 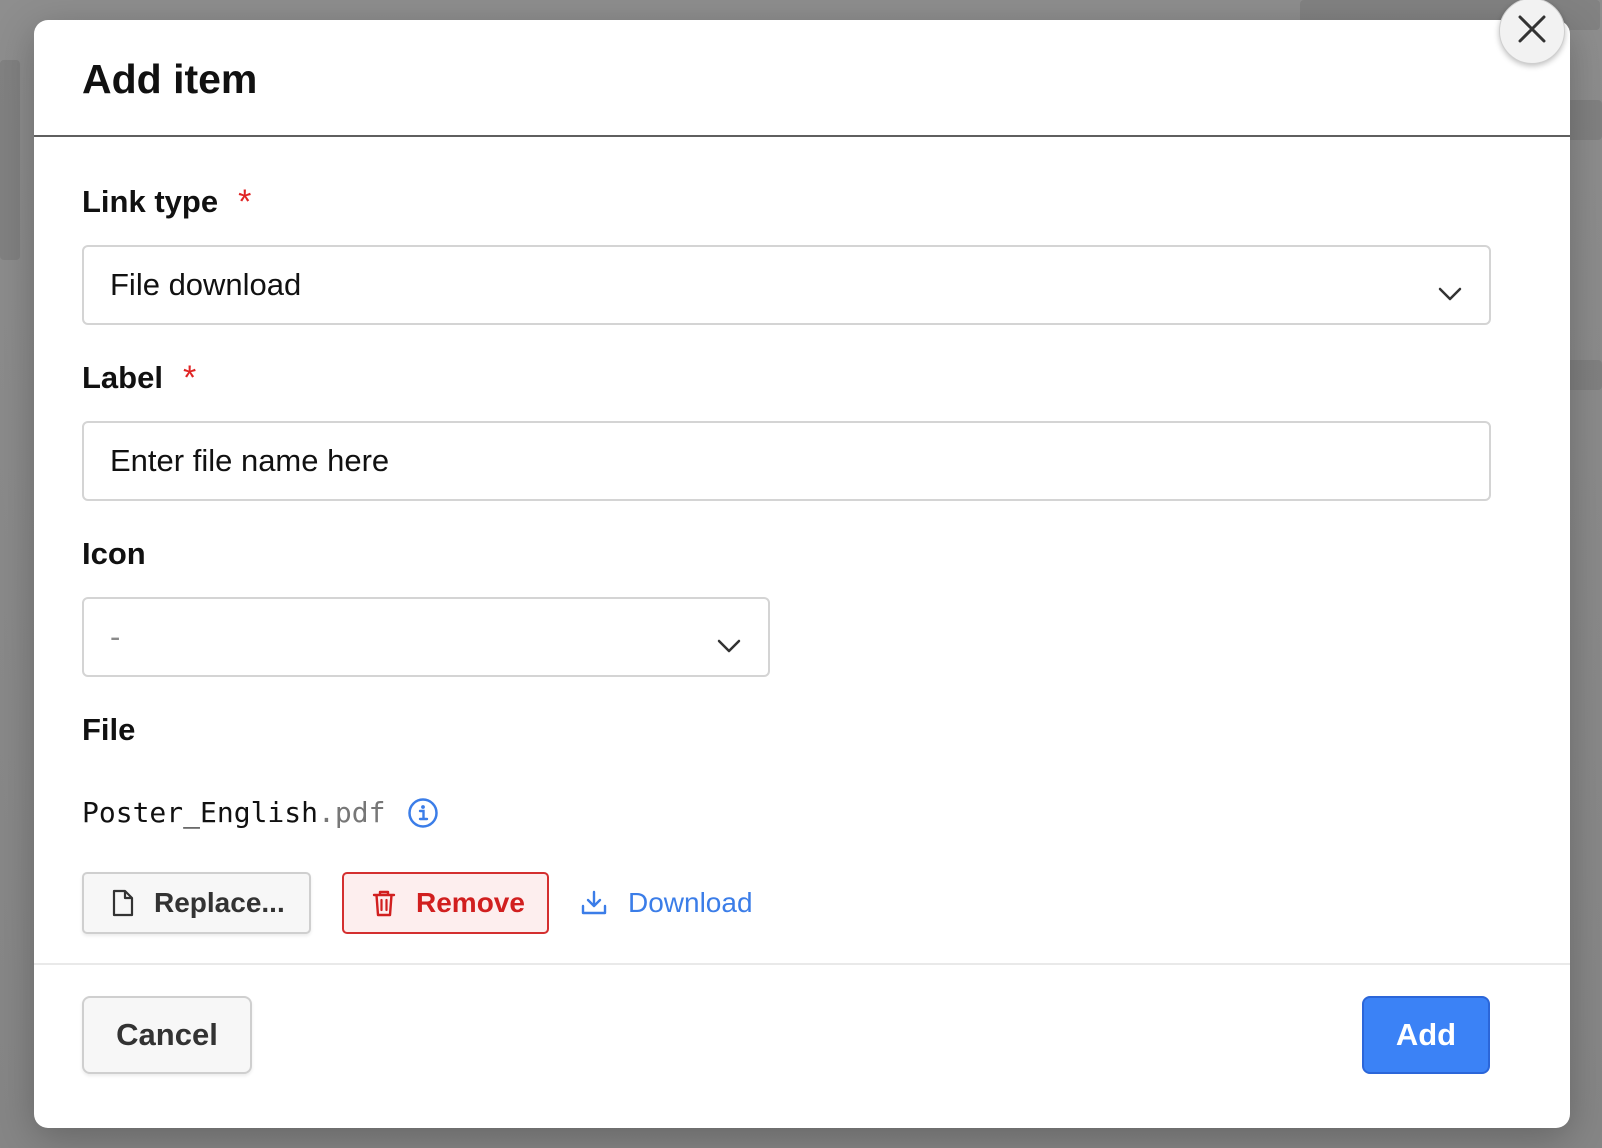 I want to click on dialog-header: Add item, so click(x=802, y=78).